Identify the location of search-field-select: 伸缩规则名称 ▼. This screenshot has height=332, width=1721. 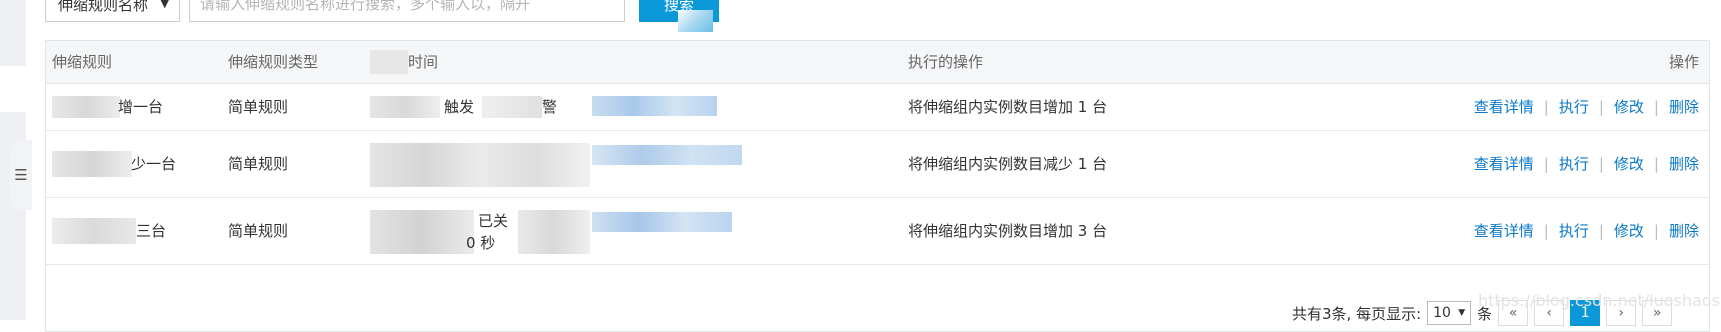
(112, 11).